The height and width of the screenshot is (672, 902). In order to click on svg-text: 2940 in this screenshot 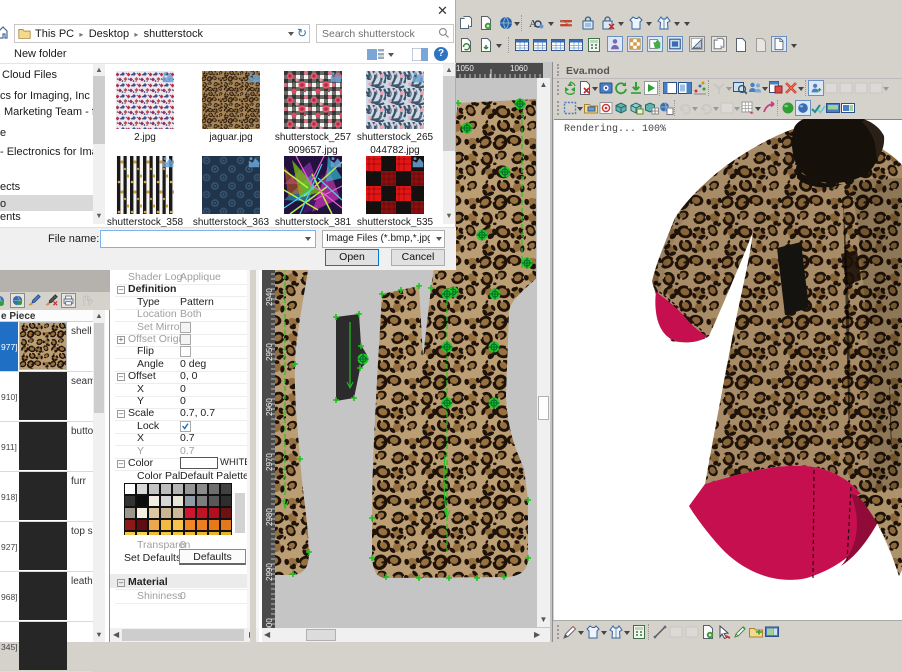, I will do `click(269, 297)`.